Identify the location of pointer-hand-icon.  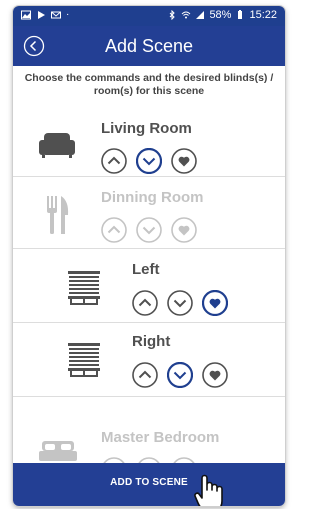
(208, 490).